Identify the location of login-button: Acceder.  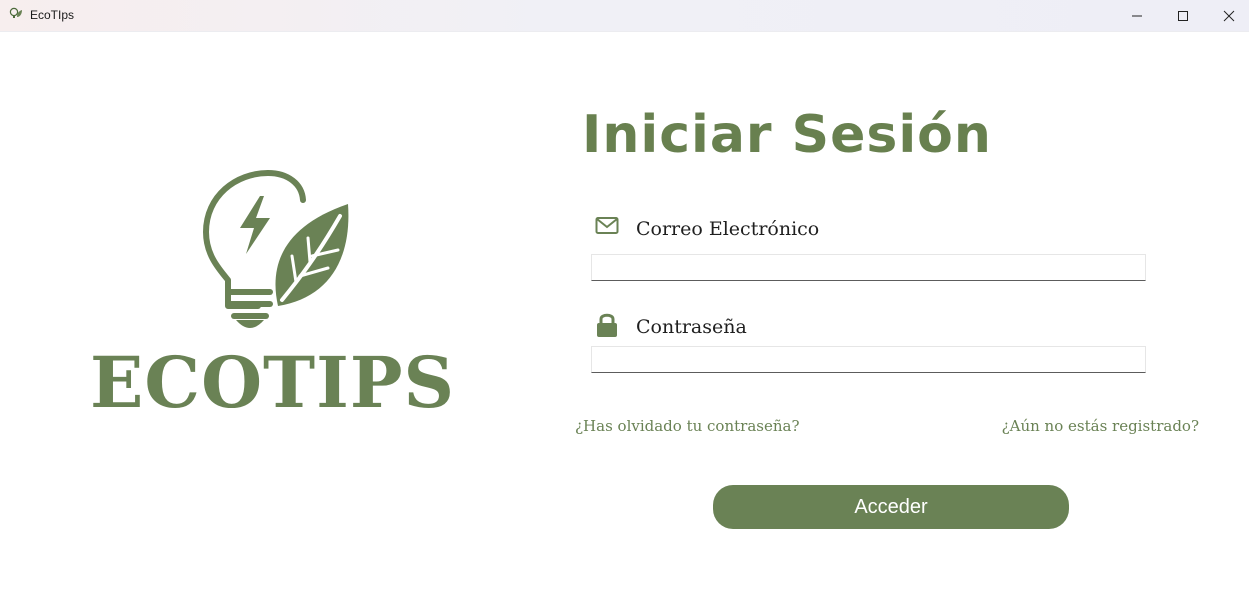
(891, 507).